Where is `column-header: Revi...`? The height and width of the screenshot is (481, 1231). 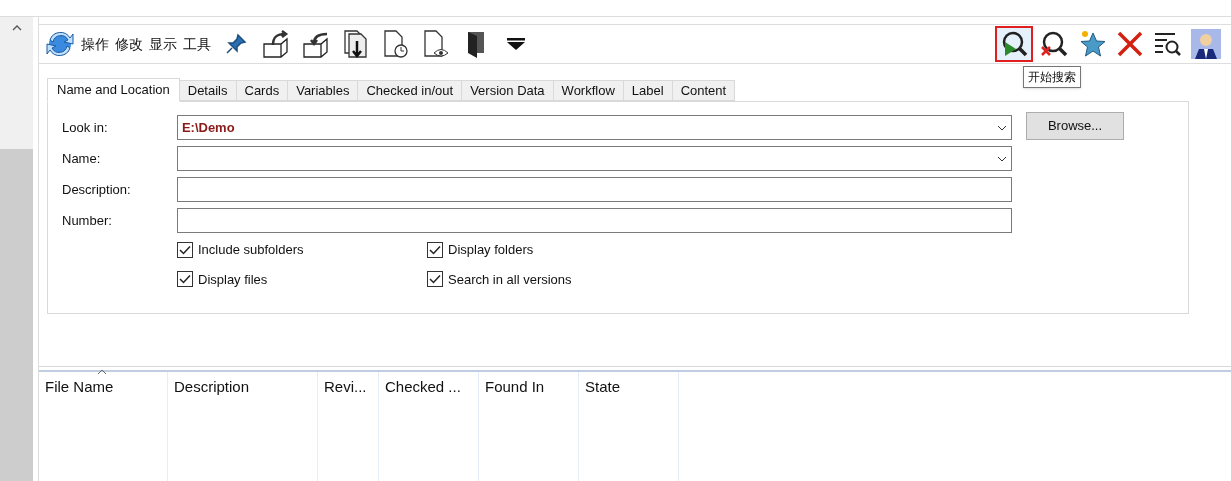 column-header: Revi... is located at coordinates (345, 385).